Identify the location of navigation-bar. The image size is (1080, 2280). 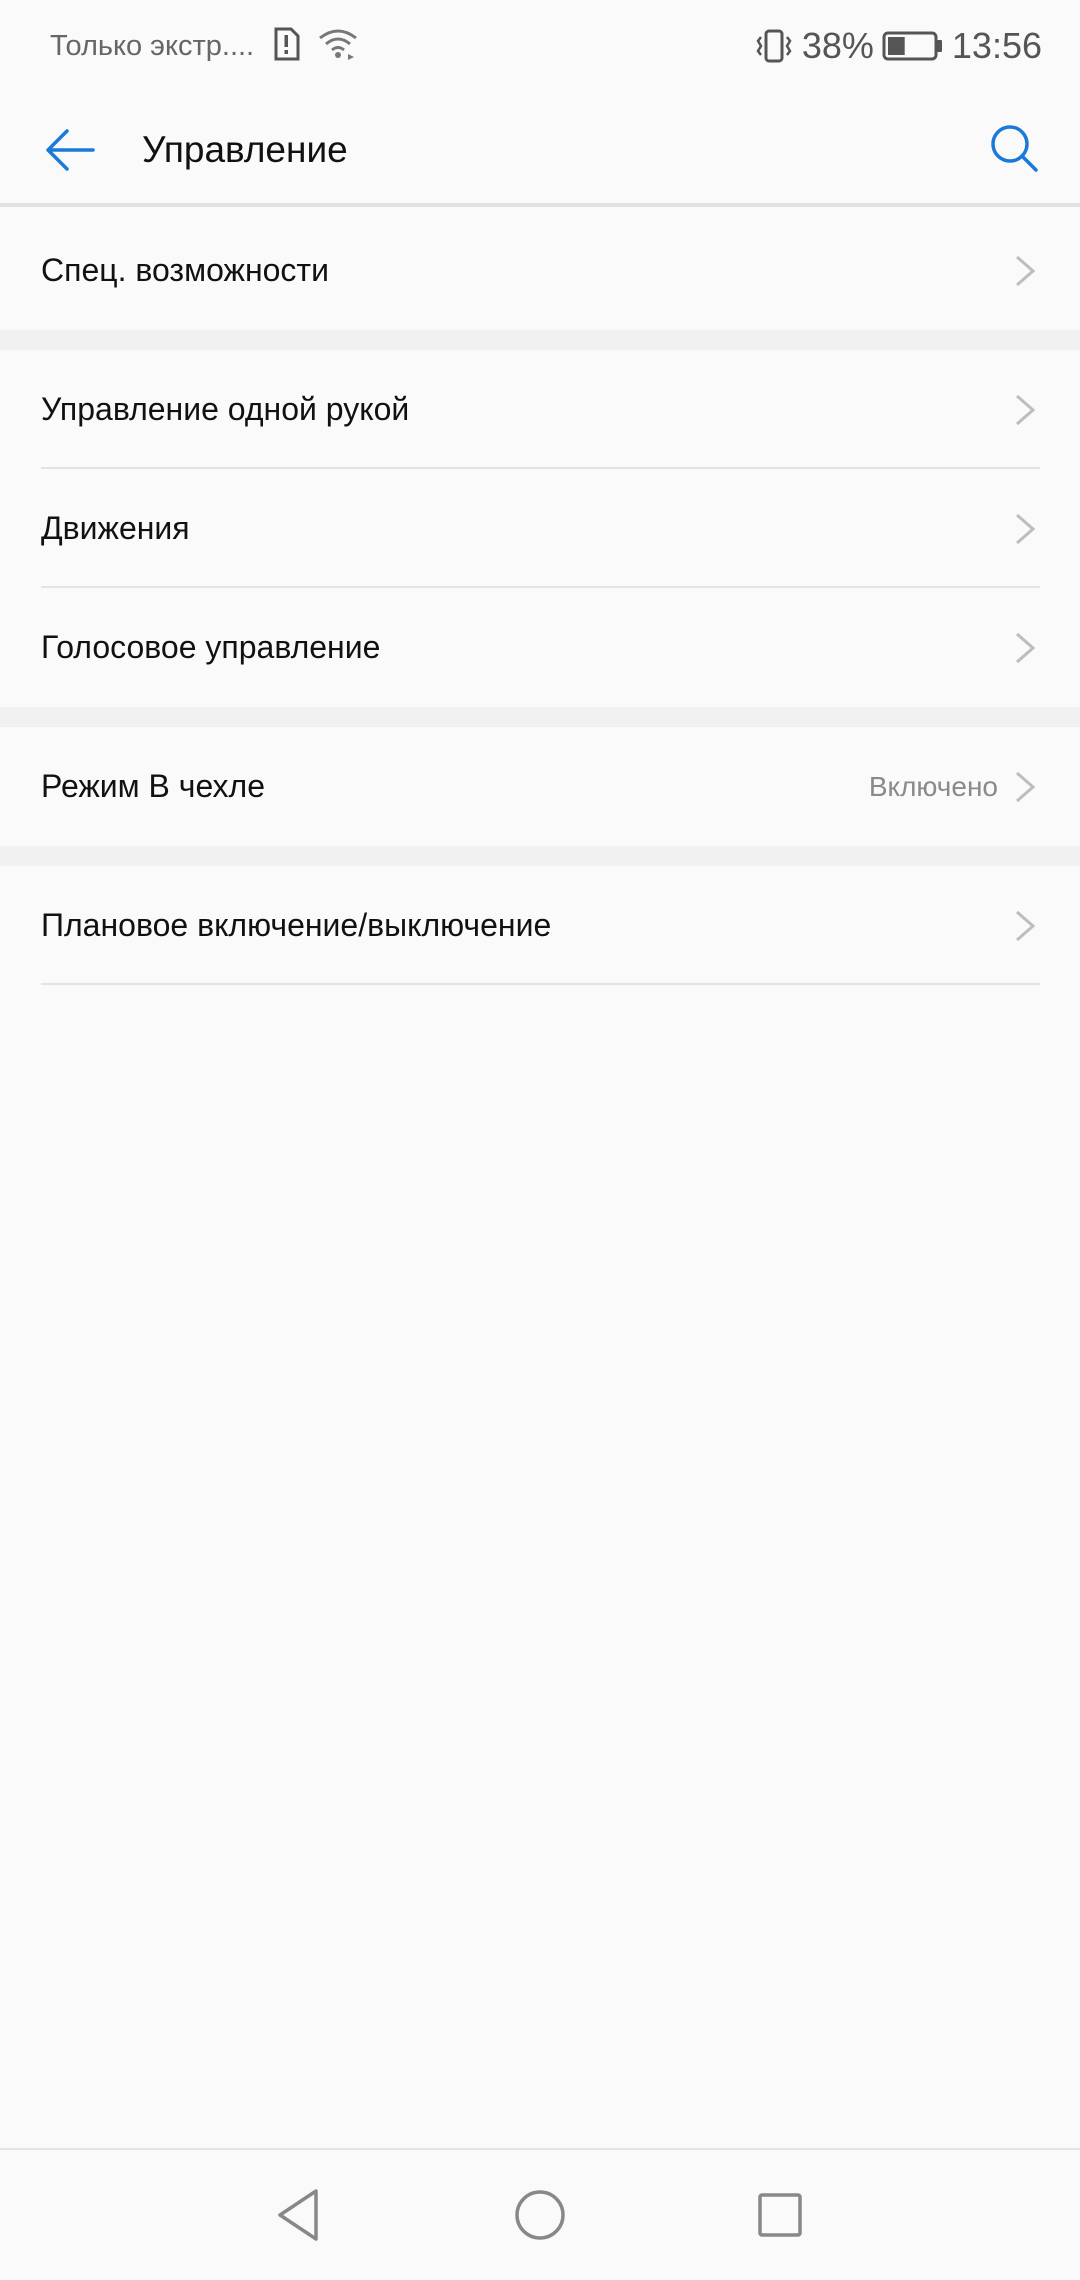
(540, 2214).